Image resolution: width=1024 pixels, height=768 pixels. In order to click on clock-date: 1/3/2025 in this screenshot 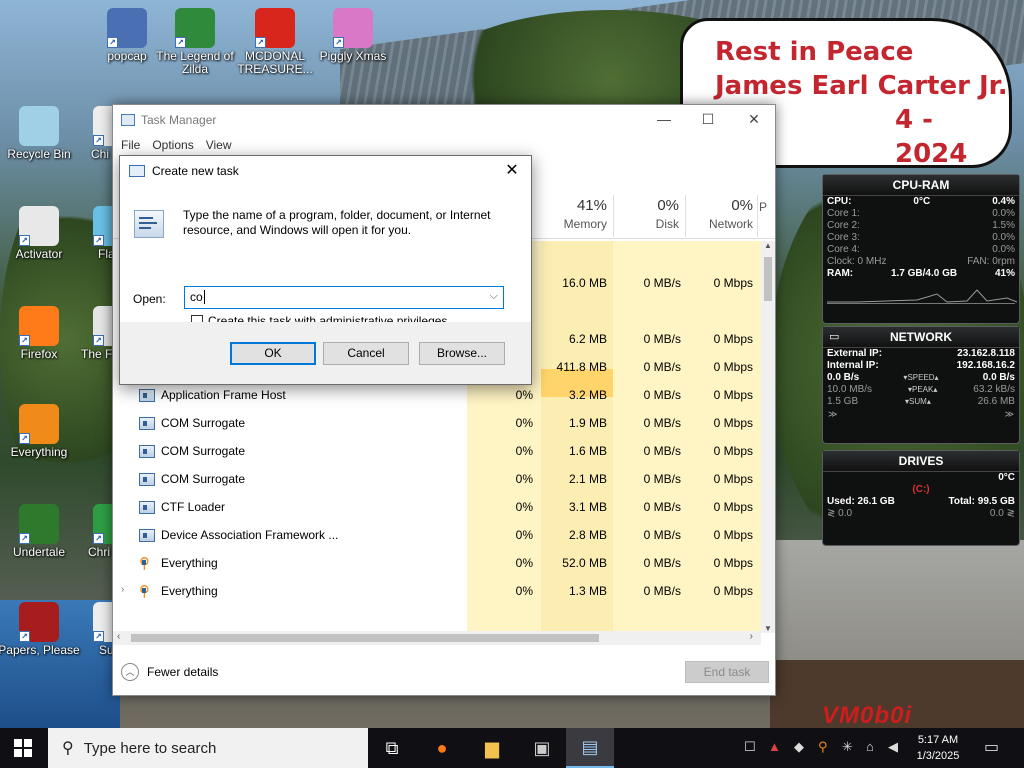, I will do `click(938, 756)`.